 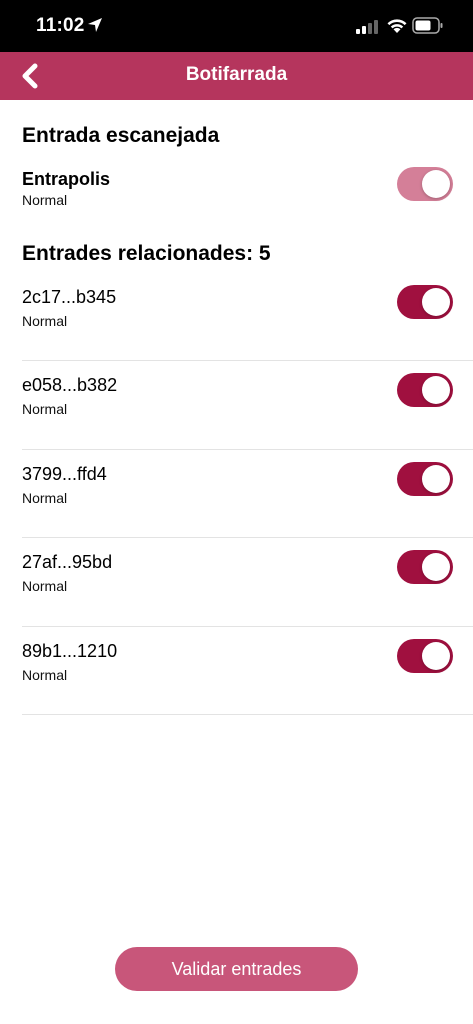 What do you see at coordinates (367, 27) in the screenshot?
I see `cellular-signal-icon` at bounding box center [367, 27].